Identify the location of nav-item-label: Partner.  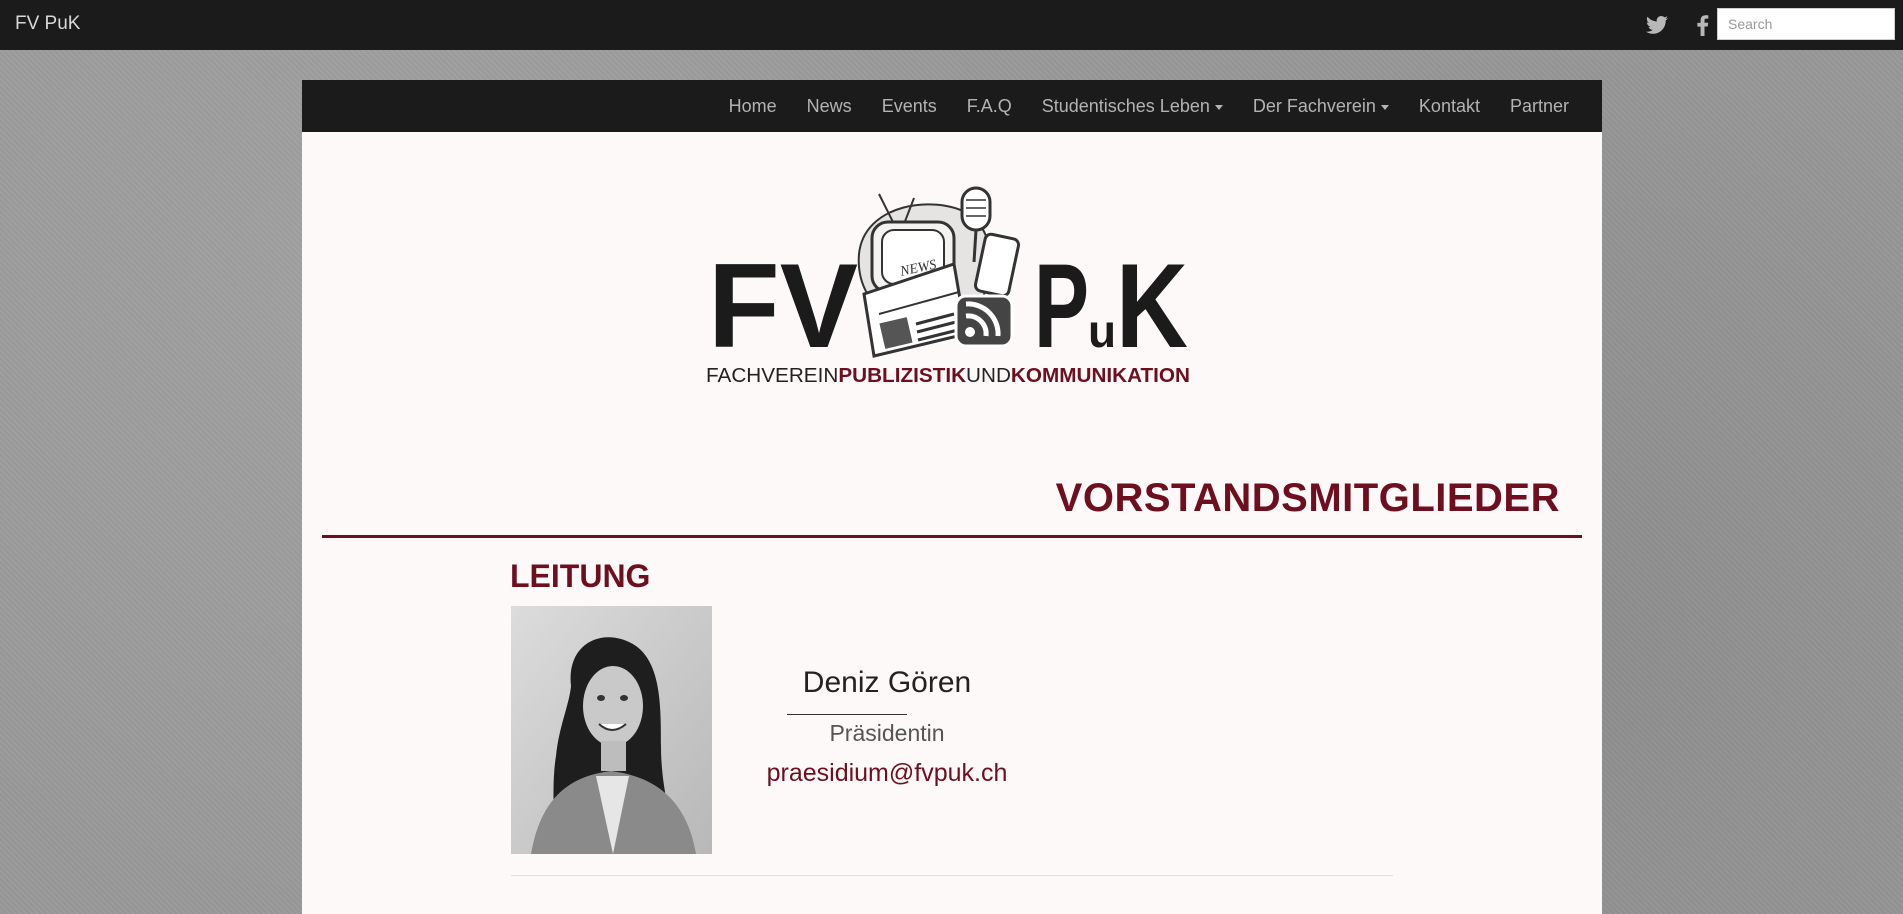
(1539, 106).